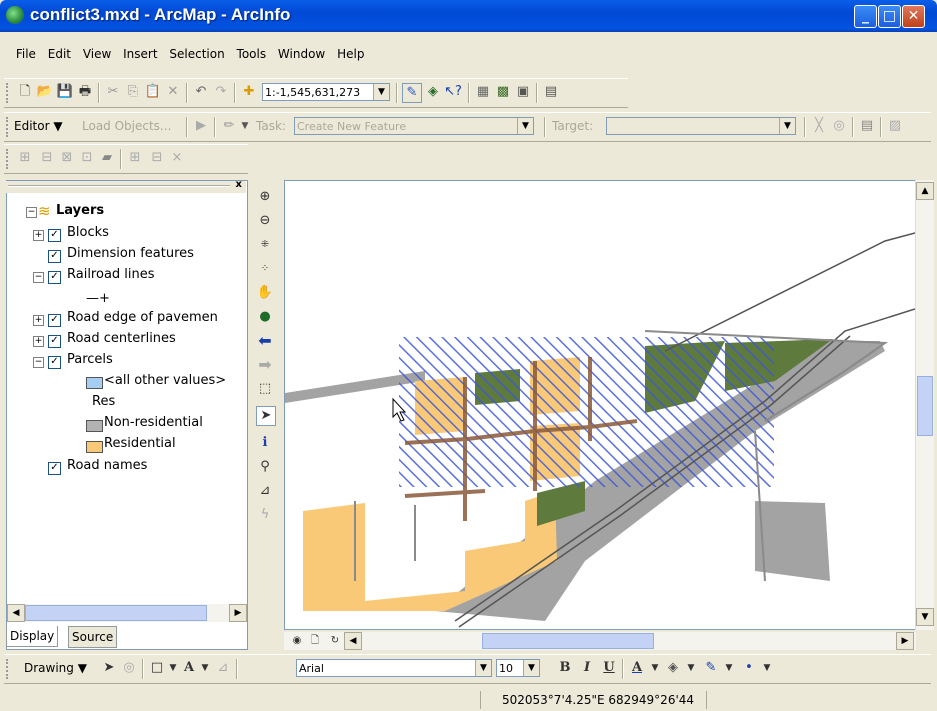  I want to click on layer-name: Road names, so click(107, 465).